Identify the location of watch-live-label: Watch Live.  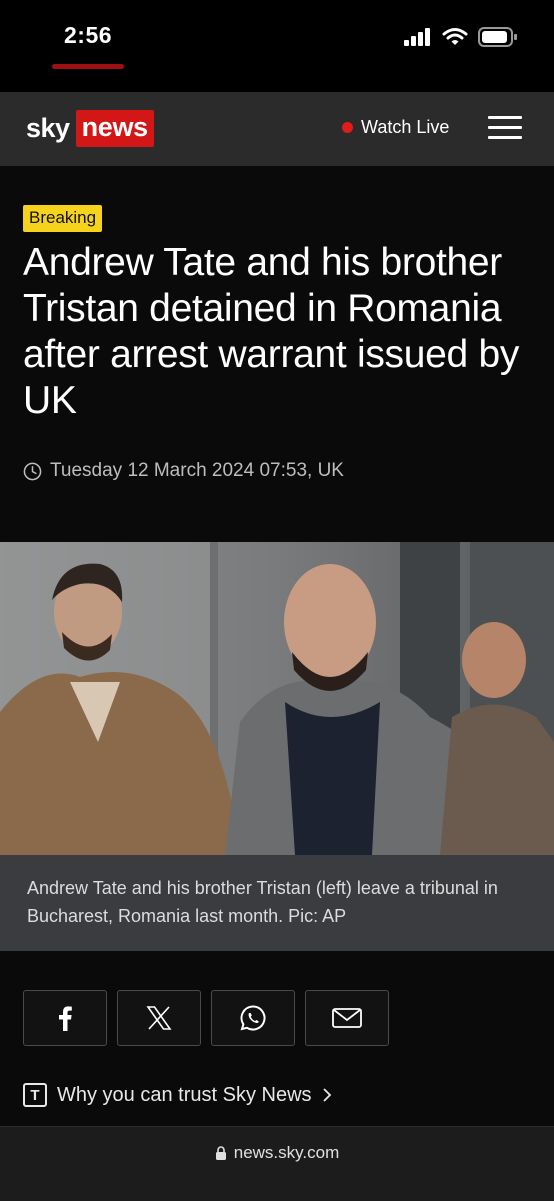
(405, 127).